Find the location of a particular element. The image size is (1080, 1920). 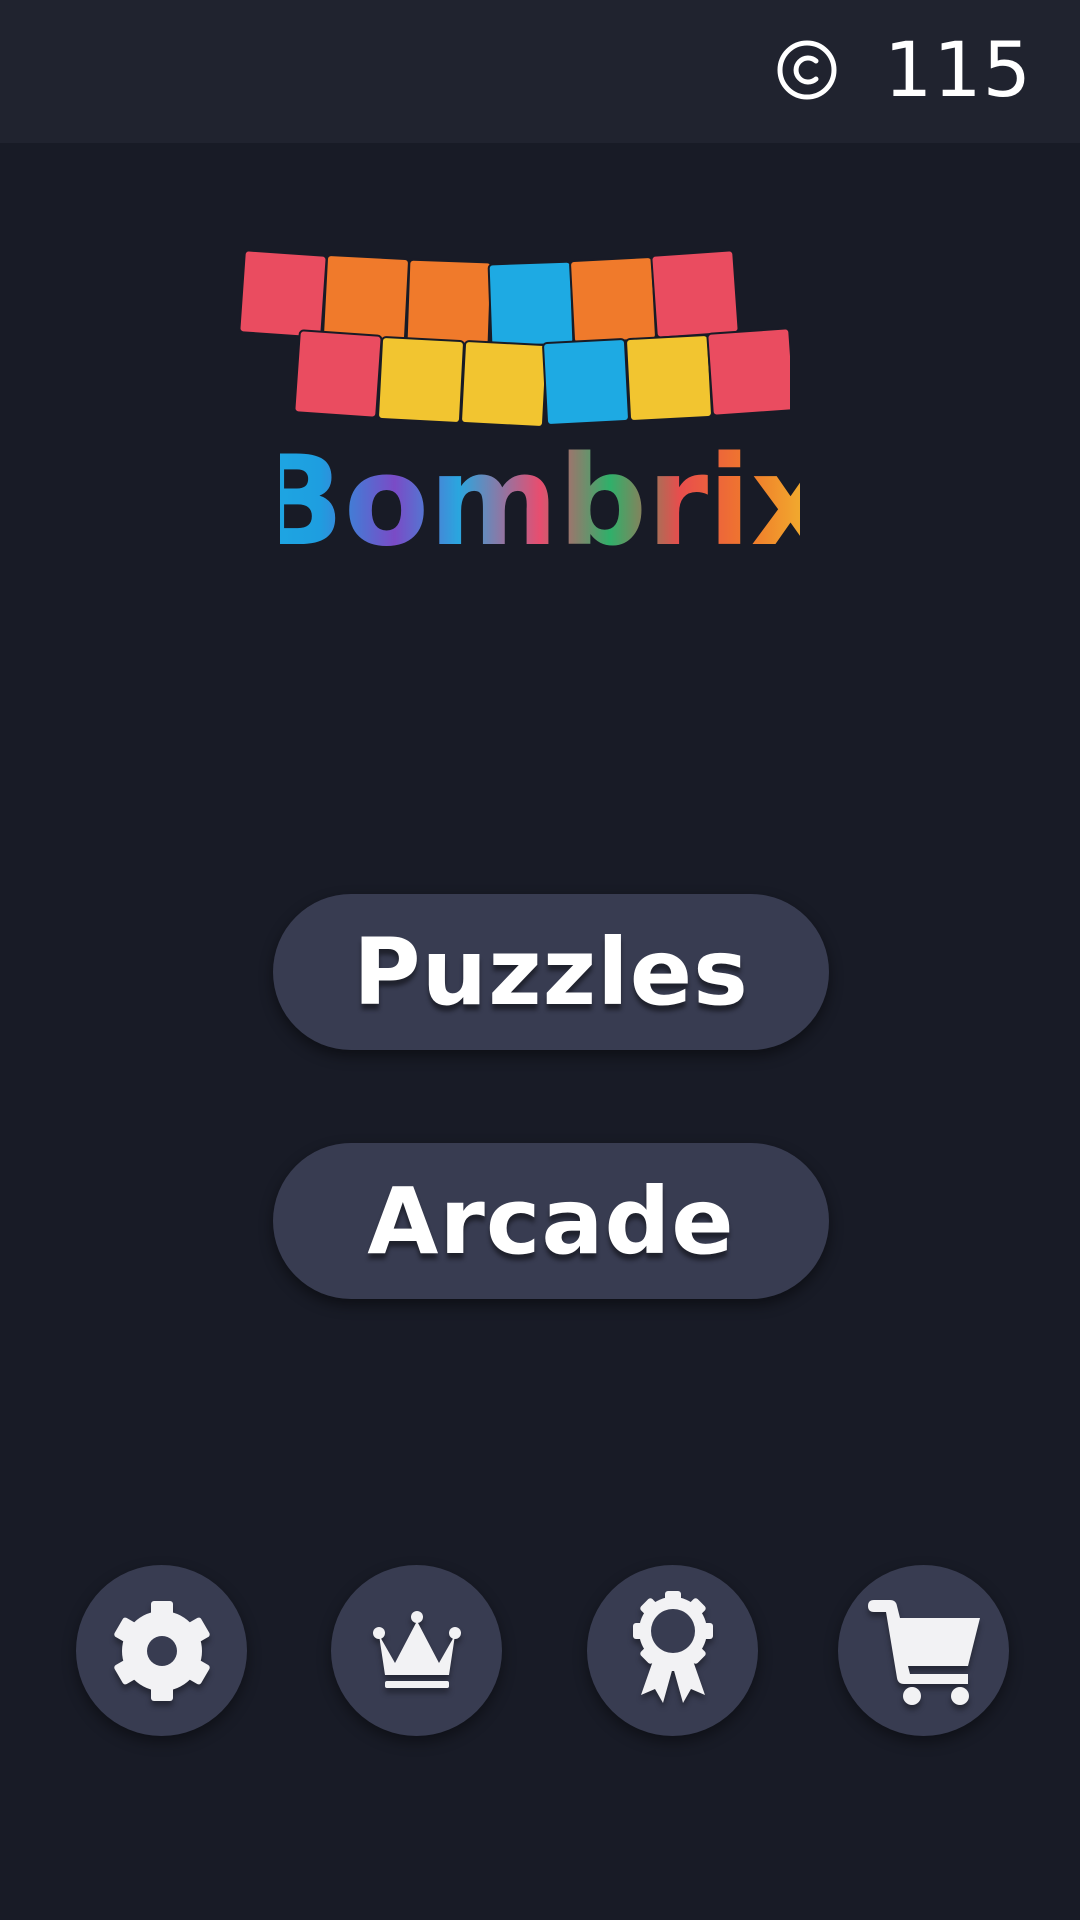

logo-title: Bombrix is located at coordinates (540, 499).